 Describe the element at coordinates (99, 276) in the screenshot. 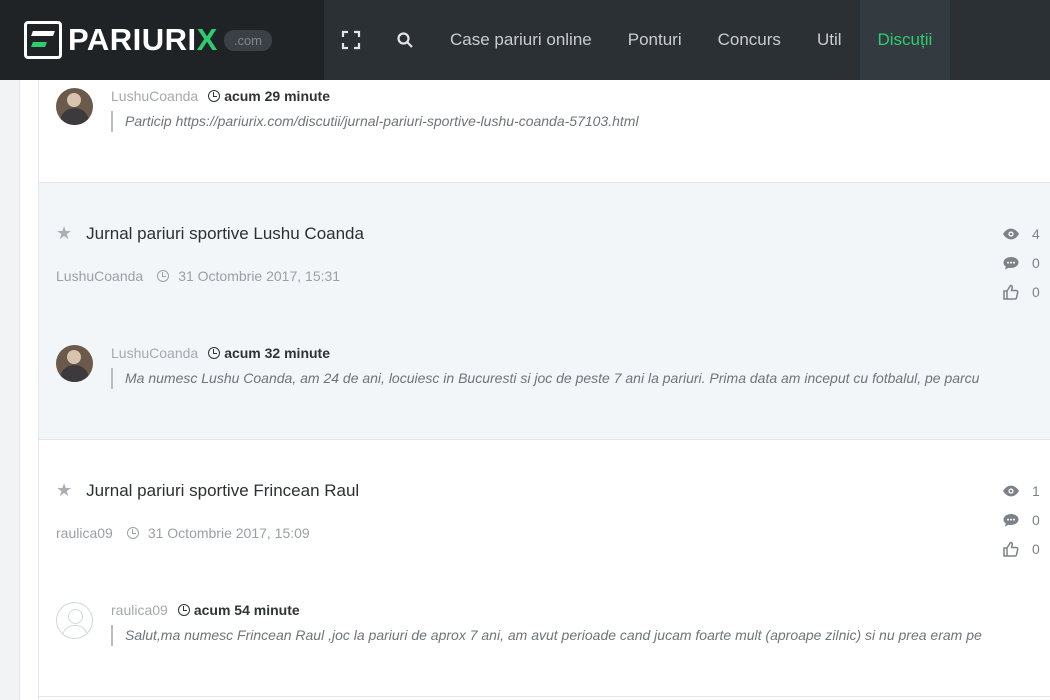

I see `topic-author: LushuCoanda` at that location.